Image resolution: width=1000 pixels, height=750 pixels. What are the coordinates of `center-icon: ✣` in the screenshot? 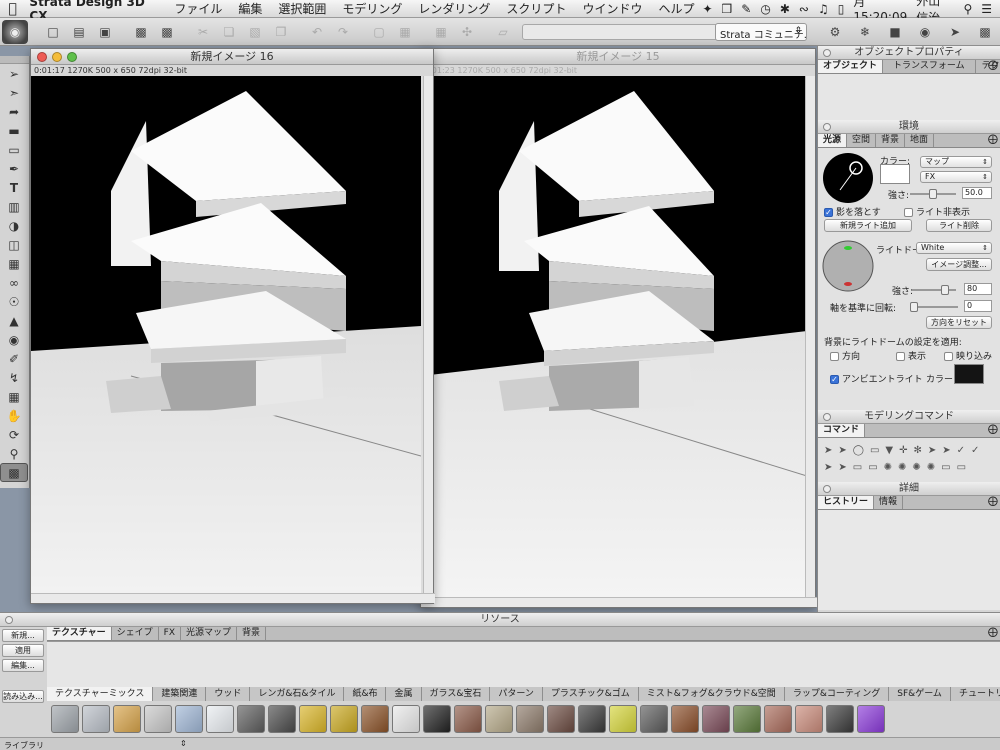 It's located at (467, 32).